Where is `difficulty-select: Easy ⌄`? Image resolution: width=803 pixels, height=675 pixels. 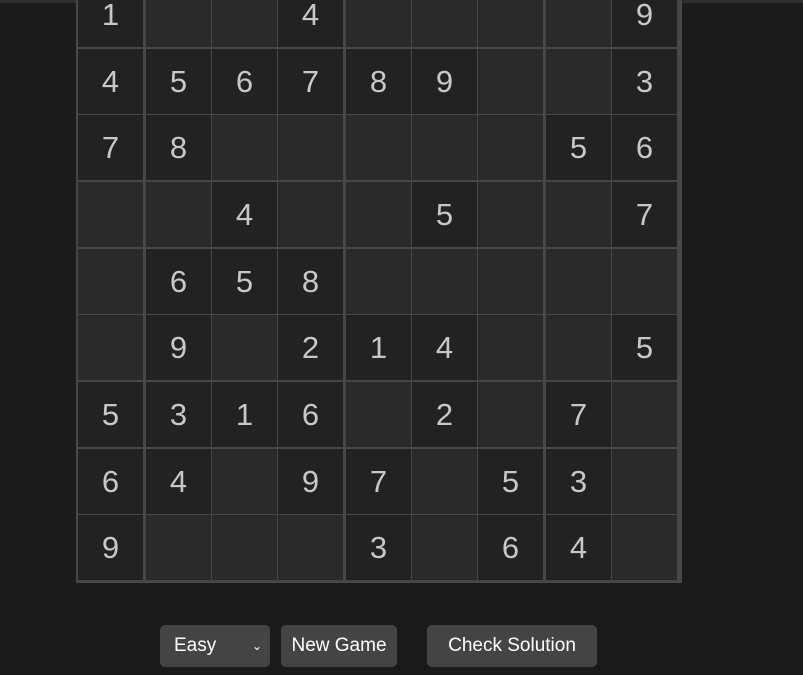 difficulty-select: Easy ⌄ is located at coordinates (215, 646).